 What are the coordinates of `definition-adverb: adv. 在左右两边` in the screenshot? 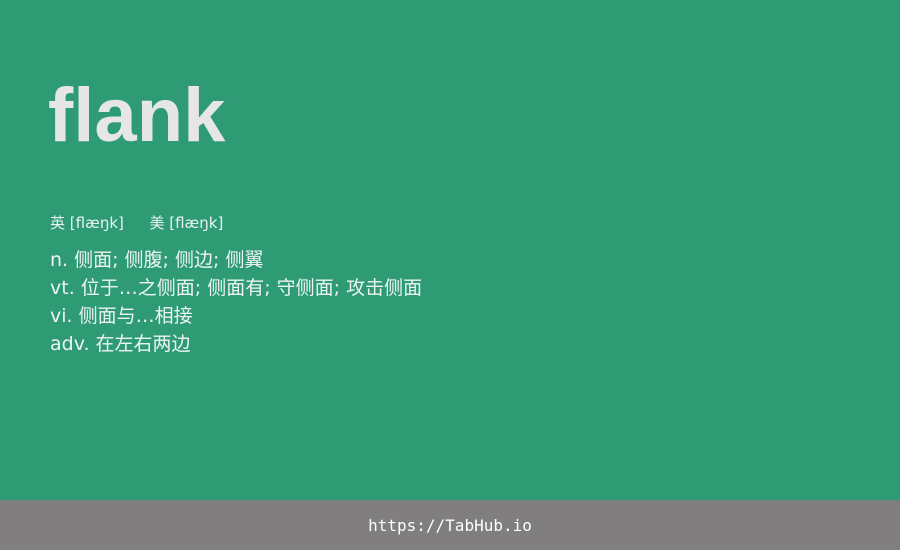 It's located at (120, 344).